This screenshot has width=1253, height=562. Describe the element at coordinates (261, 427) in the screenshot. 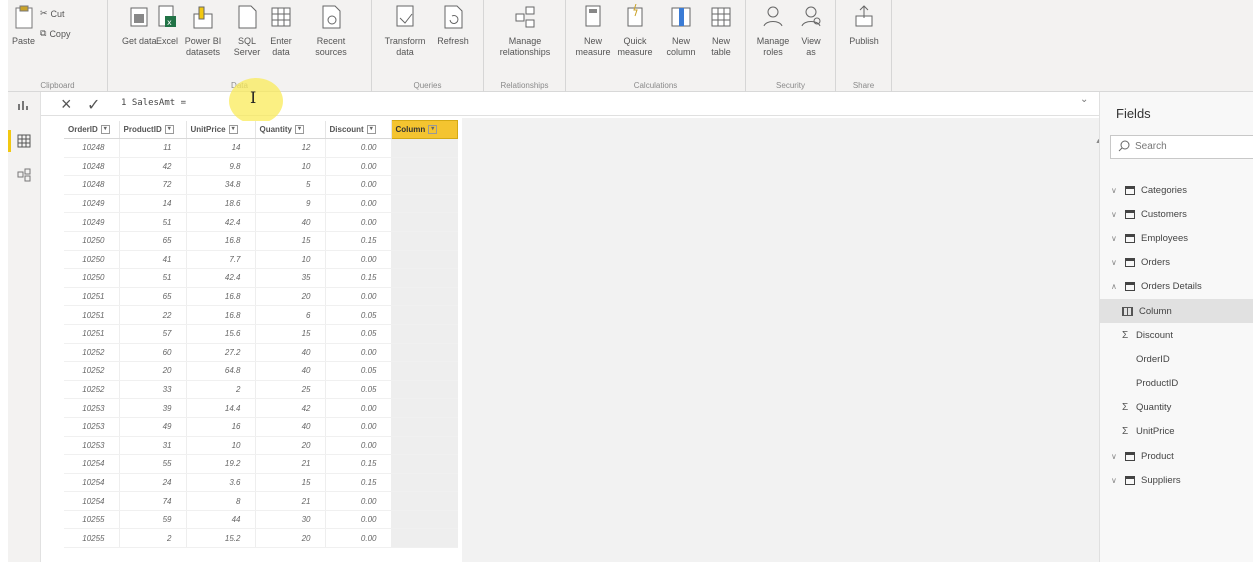

I see `table-row: 10253 49 16 40 0.00` at that location.